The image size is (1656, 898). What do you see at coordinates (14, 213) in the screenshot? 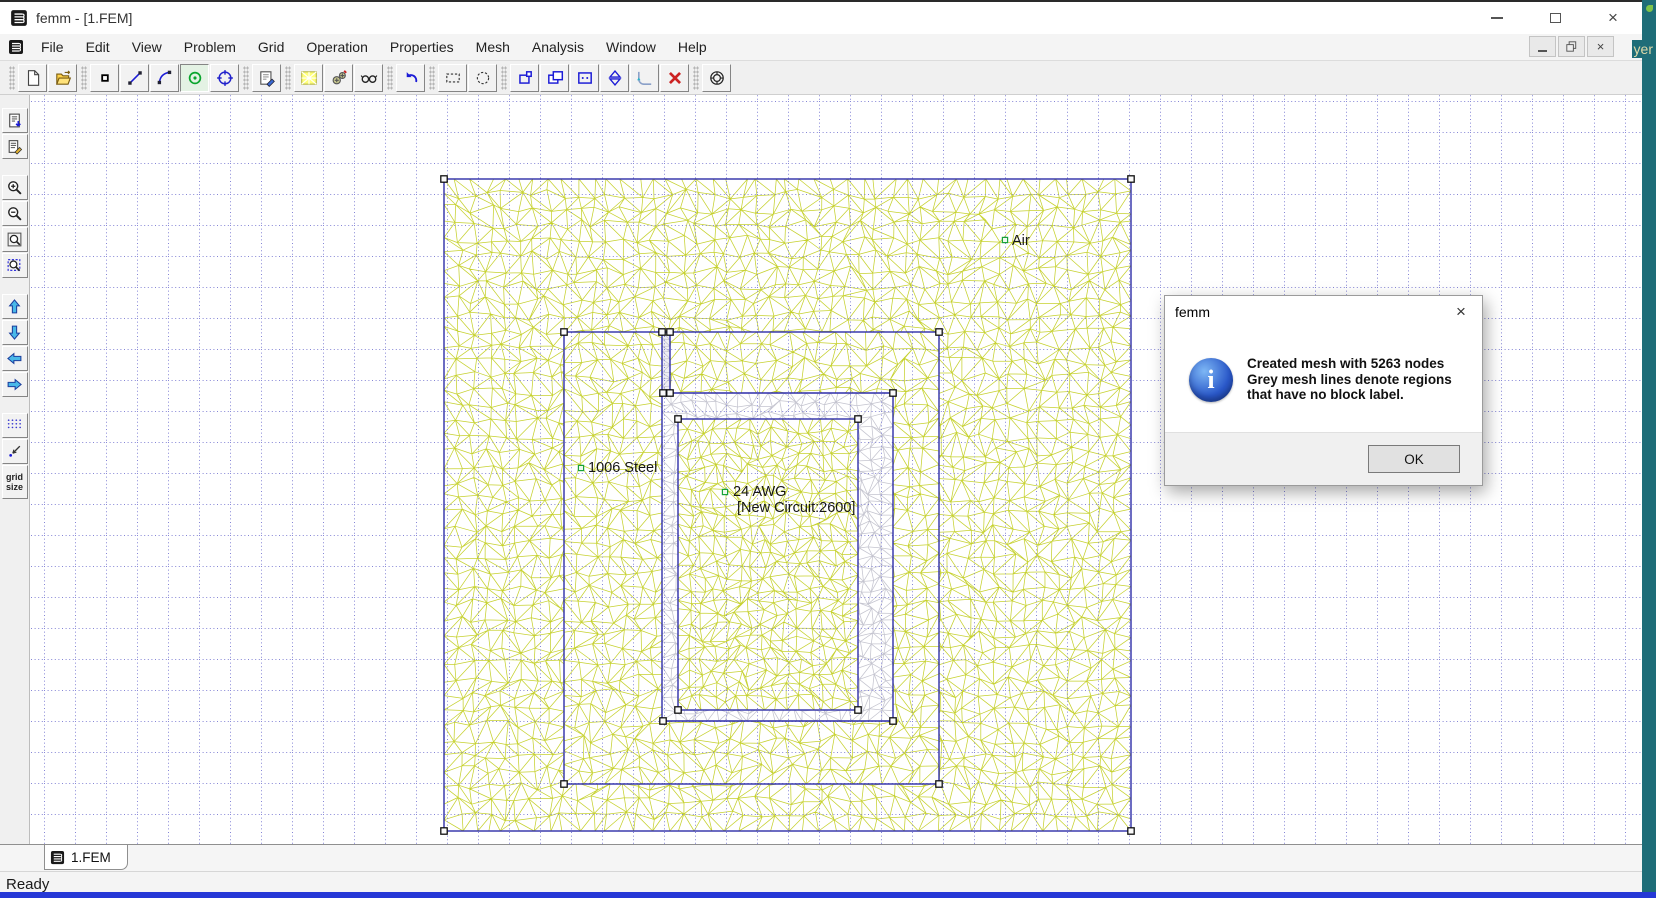
I see `zoom-out-button` at bounding box center [14, 213].